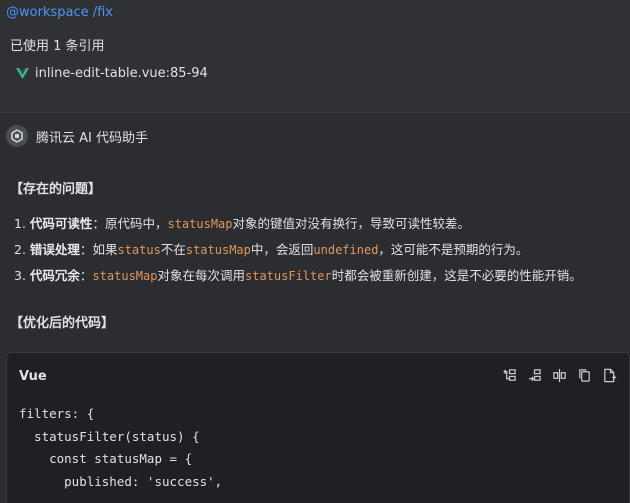  What do you see at coordinates (584, 375) in the screenshot?
I see `copy-icon` at bounding box center [584, 375].